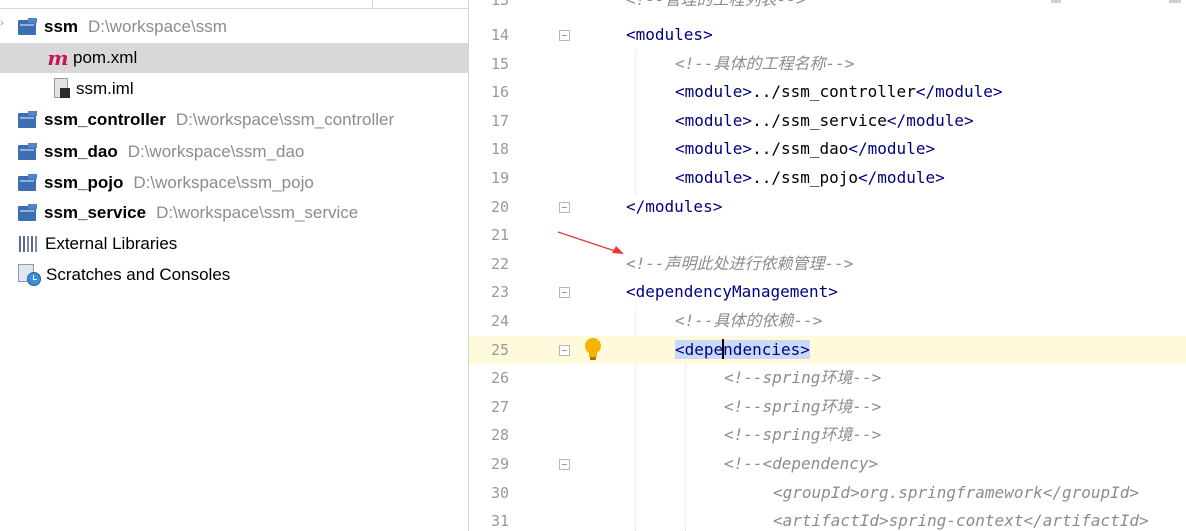  I want to click on editor-line-24: 24 <!--具体的依赖-->, so click(827, 321).